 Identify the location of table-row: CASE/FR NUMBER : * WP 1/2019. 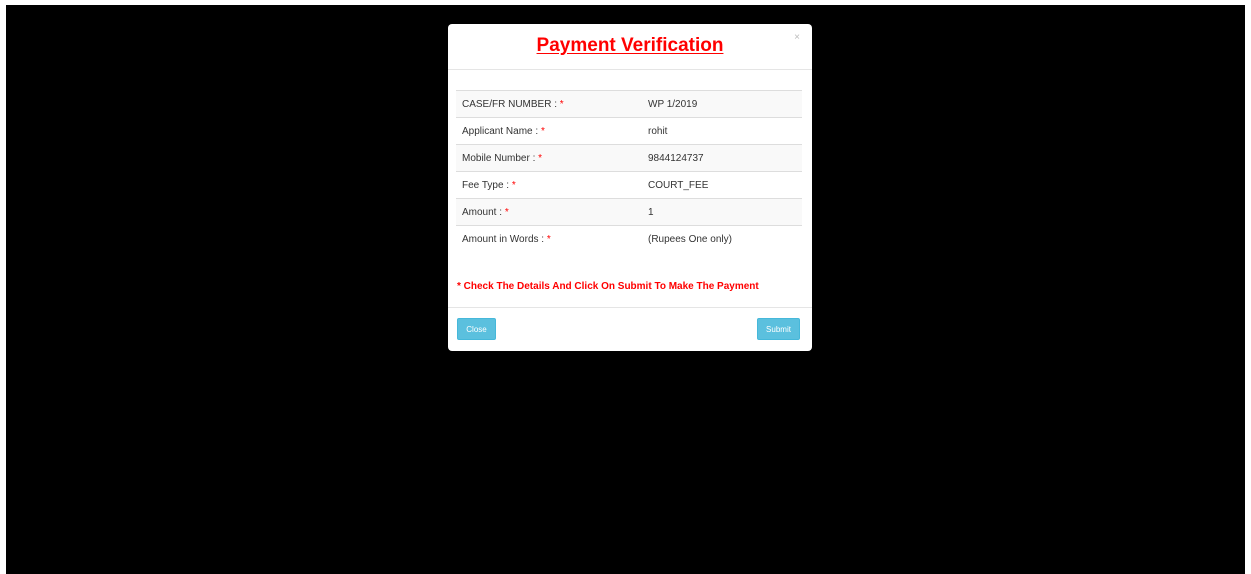
(629, 104).